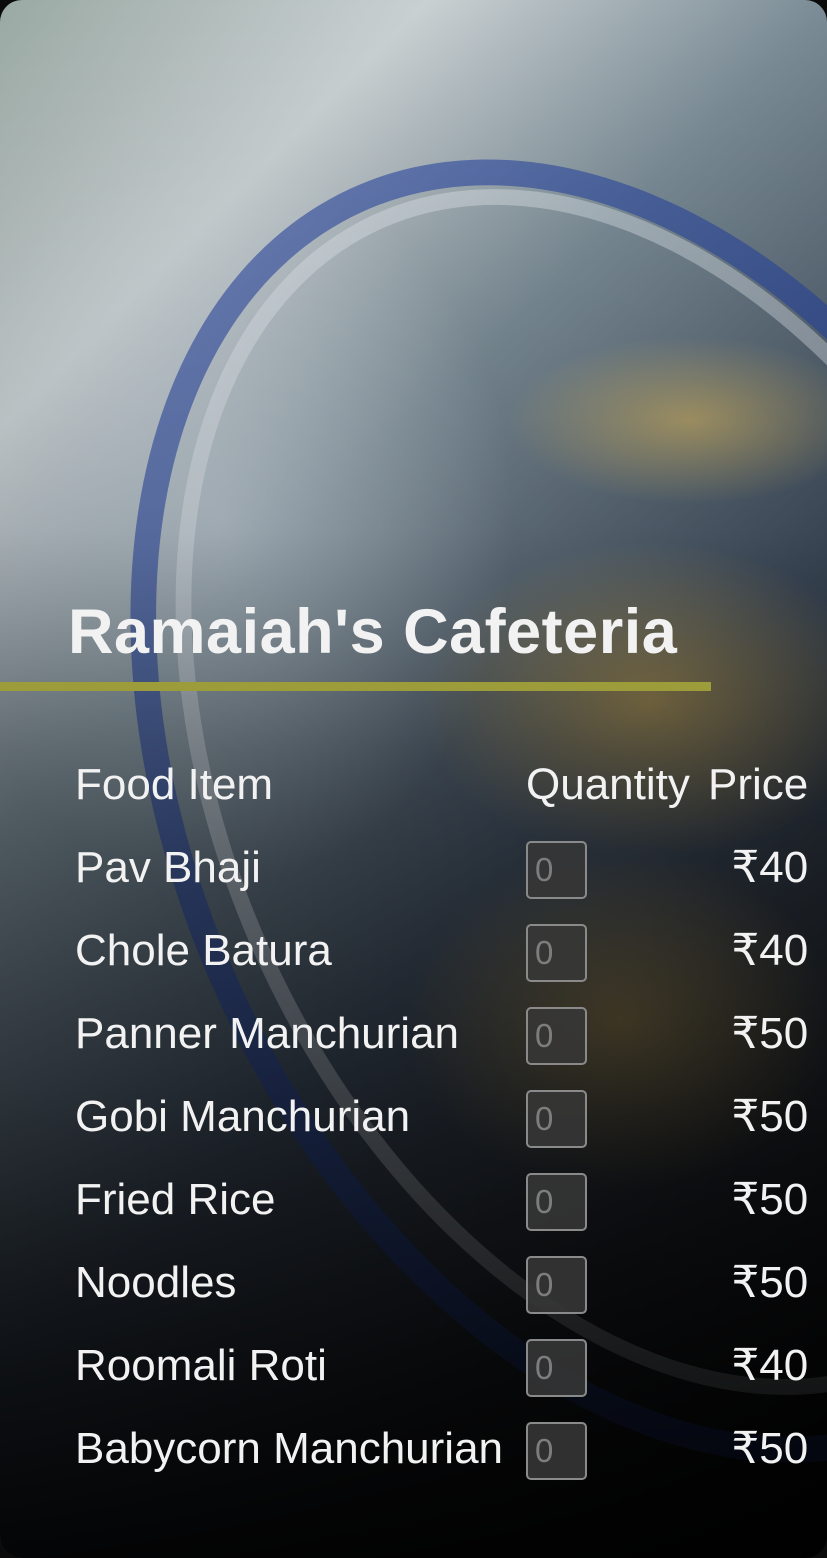 Image resolution: width=827 pixels, height=1558 pixels. Describe the element at coordinates (438, 784) in the screenshot. I see `table-header-row: Food Item Quantity Price` at that location.